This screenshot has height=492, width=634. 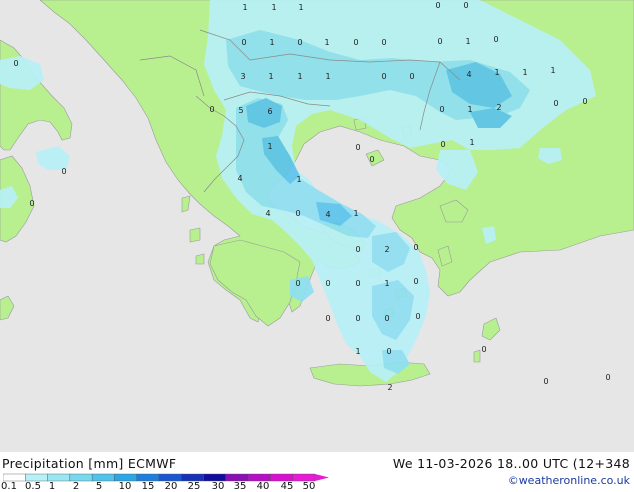 What do you see at coordinates (568, 480) in the screenshot?
I see `site-credit: ©weatheronline.co.uk` at bounding box center [568, 480].